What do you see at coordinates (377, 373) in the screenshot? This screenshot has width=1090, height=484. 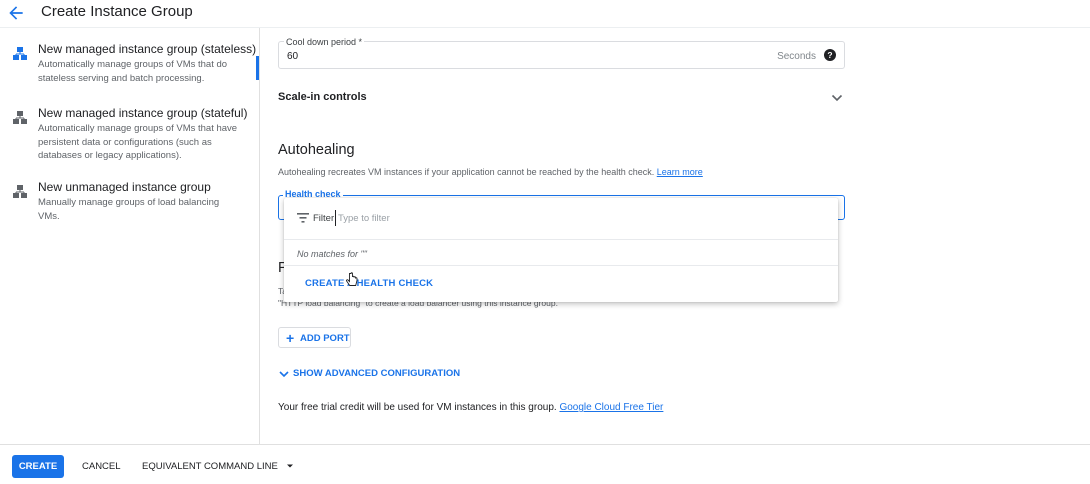 I see `show-advanced-config-label: SHOW ADVANCED CONFIGURATION` at bounding box center [377, 373].